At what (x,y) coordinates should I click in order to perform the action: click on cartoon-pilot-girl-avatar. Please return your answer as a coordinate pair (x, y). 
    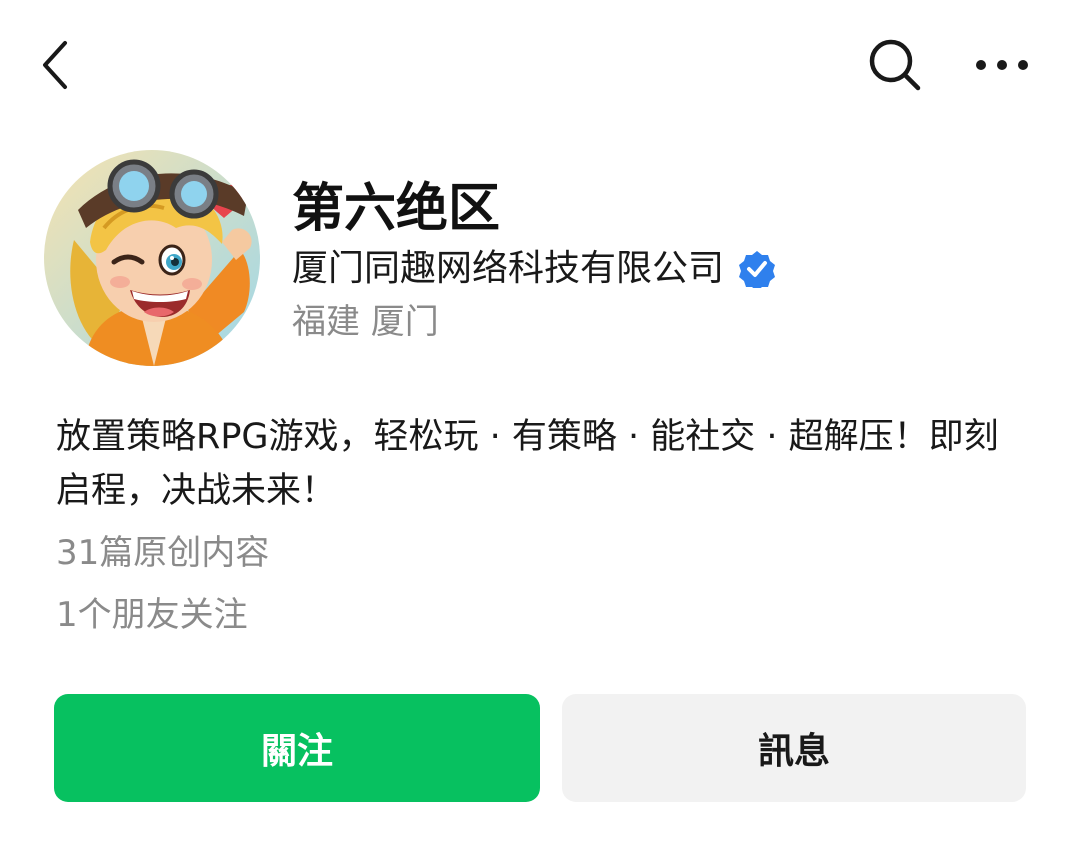
    Looking at the image, I should click on (152, 258).